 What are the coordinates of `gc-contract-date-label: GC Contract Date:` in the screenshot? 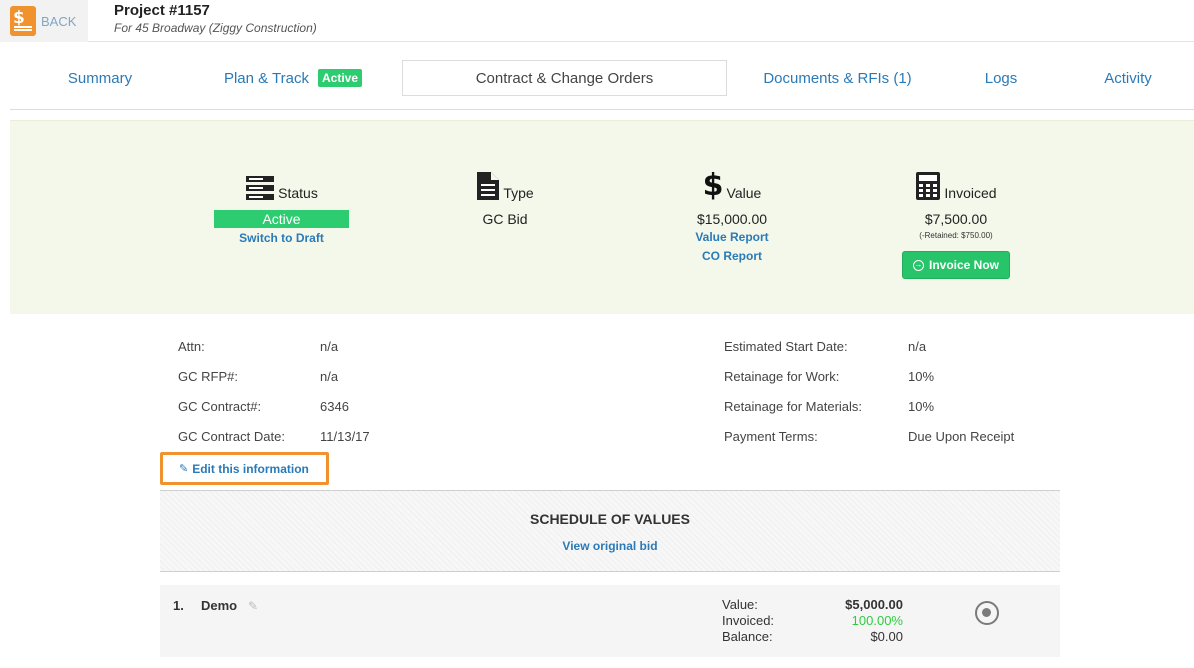 It's located at (231, 436).